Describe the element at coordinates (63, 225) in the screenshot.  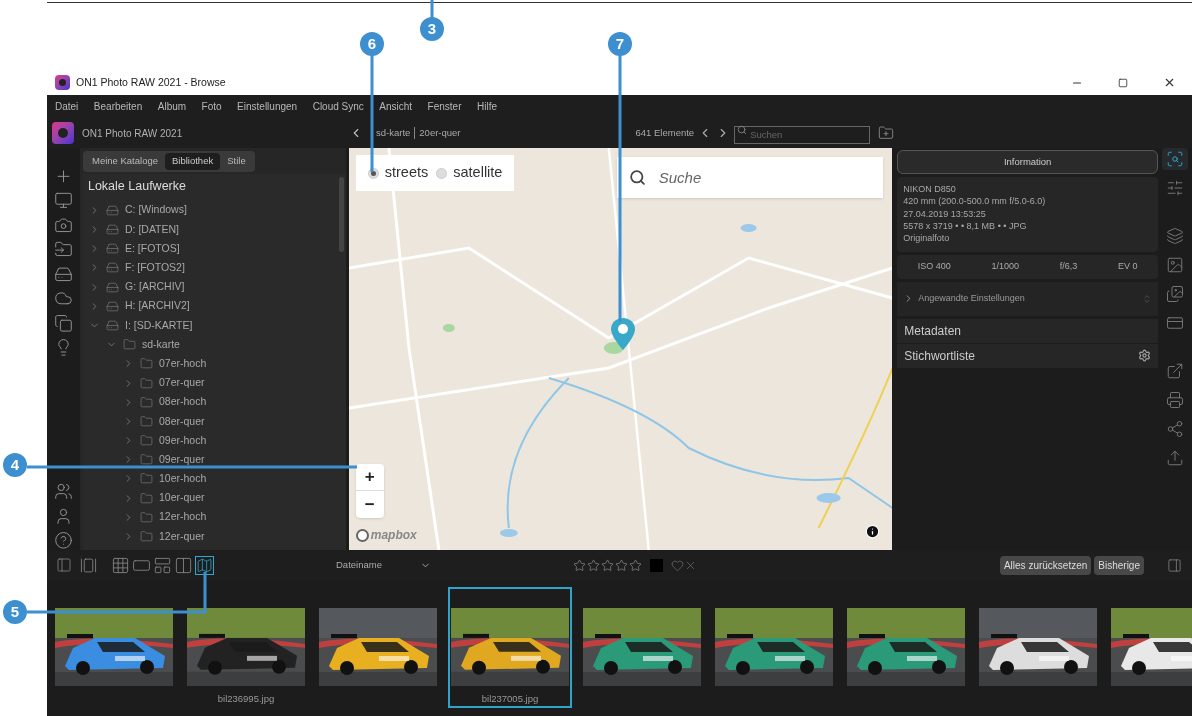
I see `camera-icon` at that location.